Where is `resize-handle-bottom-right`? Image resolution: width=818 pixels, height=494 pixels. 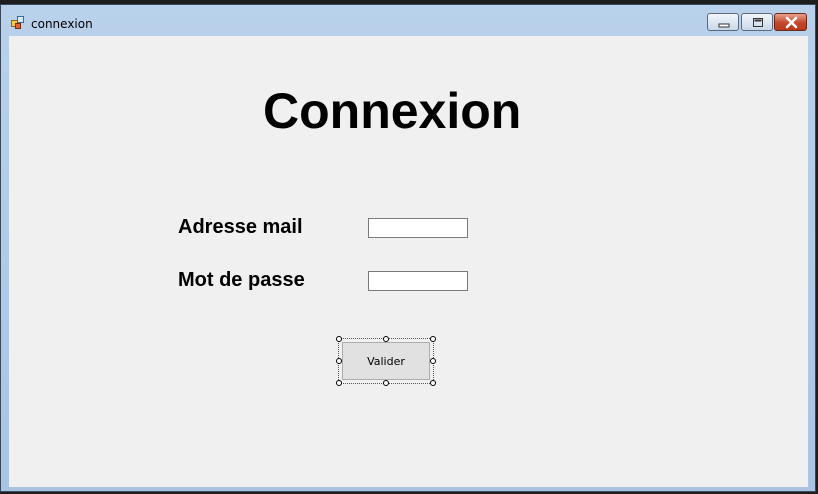 resize-handle-bottom-right is located at coordinates (433, 383).